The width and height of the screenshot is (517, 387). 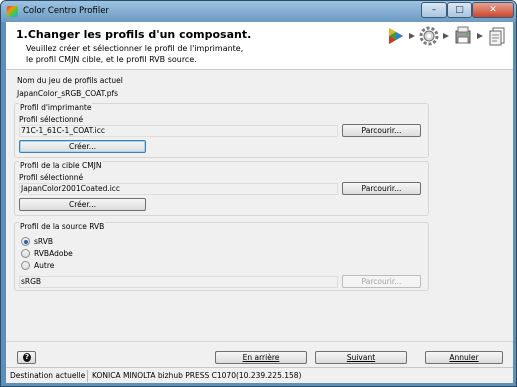 What do you see at coordinates (259, 341) in the screenshot?
I see `footer-separator` at bounding box center [259, 341].